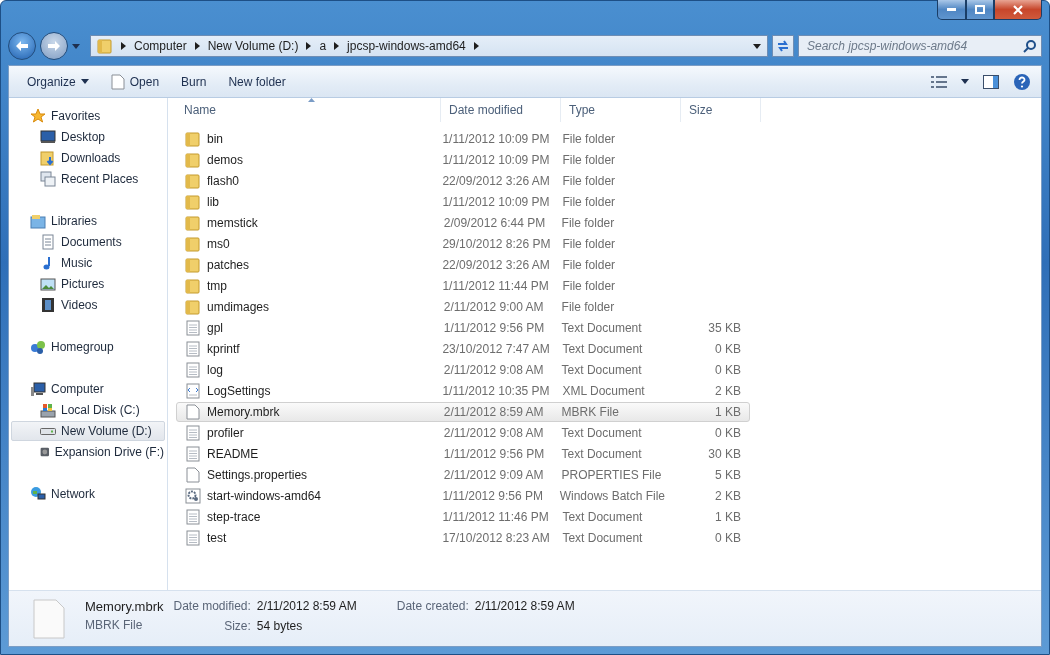 The height and width of the screenshot is (655, 1050). I want to click on file-row: bin 1/11/2012 10:09 PM File folder, so click(463, 139).